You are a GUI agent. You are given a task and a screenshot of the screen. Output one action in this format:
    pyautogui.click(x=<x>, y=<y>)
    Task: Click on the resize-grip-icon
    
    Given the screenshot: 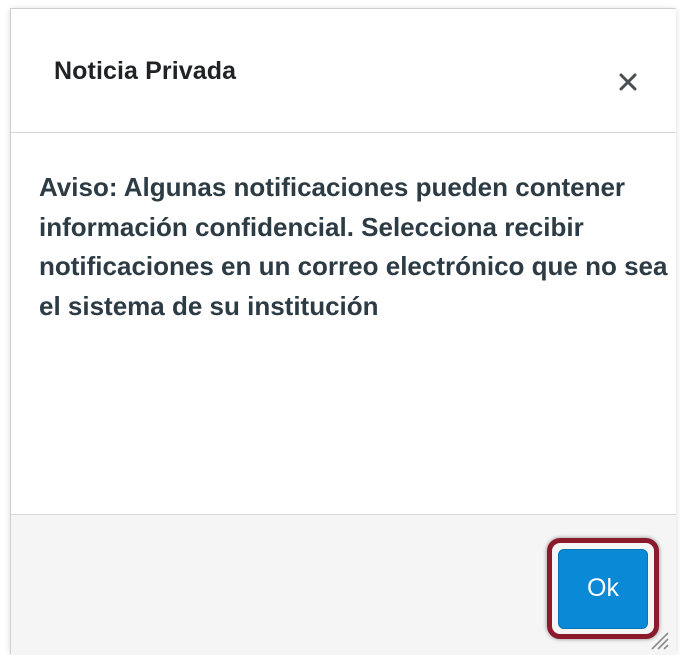 What is the action you would take?
    pyautogui.click(x=659, y=640)
    